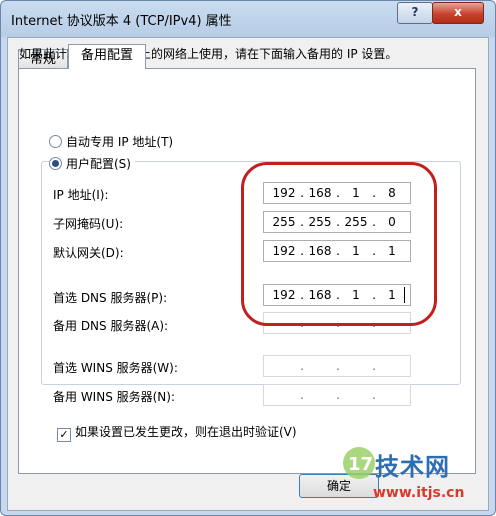 This screenshot has width=496, height=516. I want to click on validate-on-exit-label: 如果设置已发生更改，则在退出时验证(V), so click(186, 432).